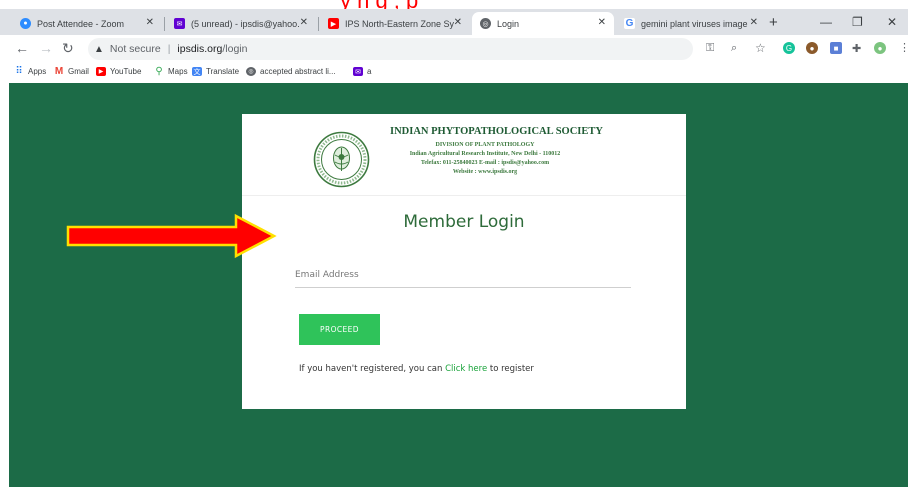  Describe the element at coordinates (485, 145) in the screenshot. I see `division-text: DIVISION OF PLANT PATHOLOGY` at that location.